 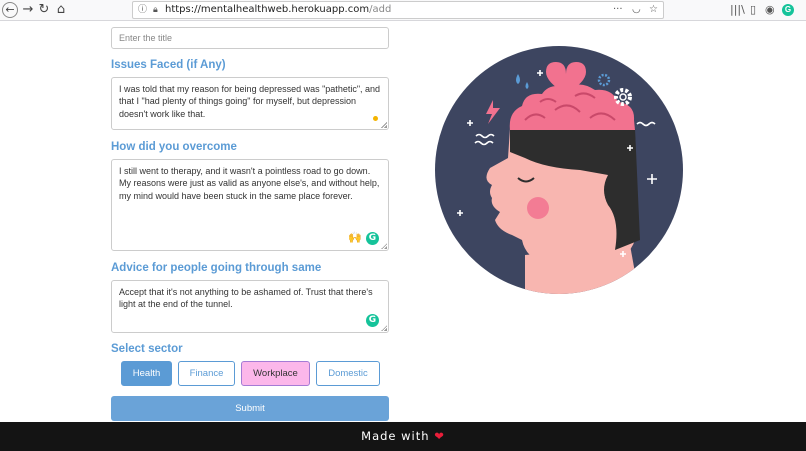 What do you see at coordinates (142, 10) in the screenshot?
I see `info-icon: ⓘ` at bounding box center [142, 10].